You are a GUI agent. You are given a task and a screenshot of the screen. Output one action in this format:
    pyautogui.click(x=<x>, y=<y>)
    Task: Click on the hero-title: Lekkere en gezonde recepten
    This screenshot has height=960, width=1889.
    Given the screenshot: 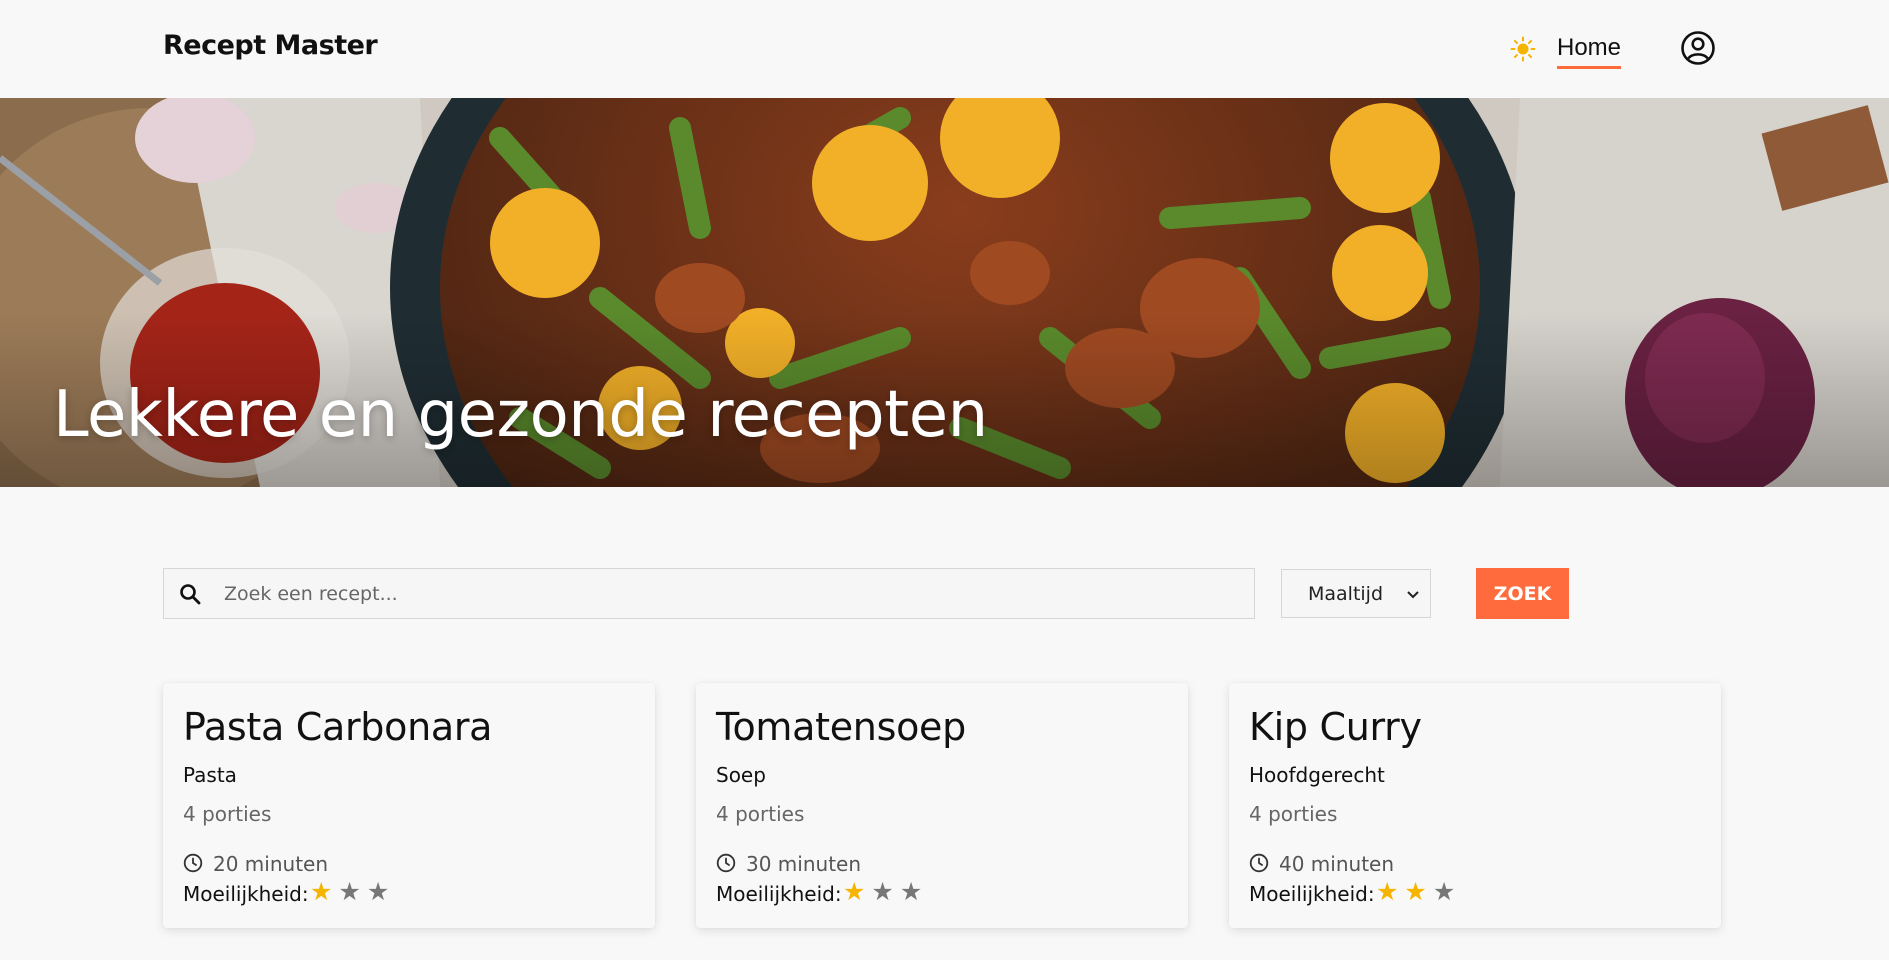 What is the action you would take?
    pyautogui.click(x=520, y=415)
    